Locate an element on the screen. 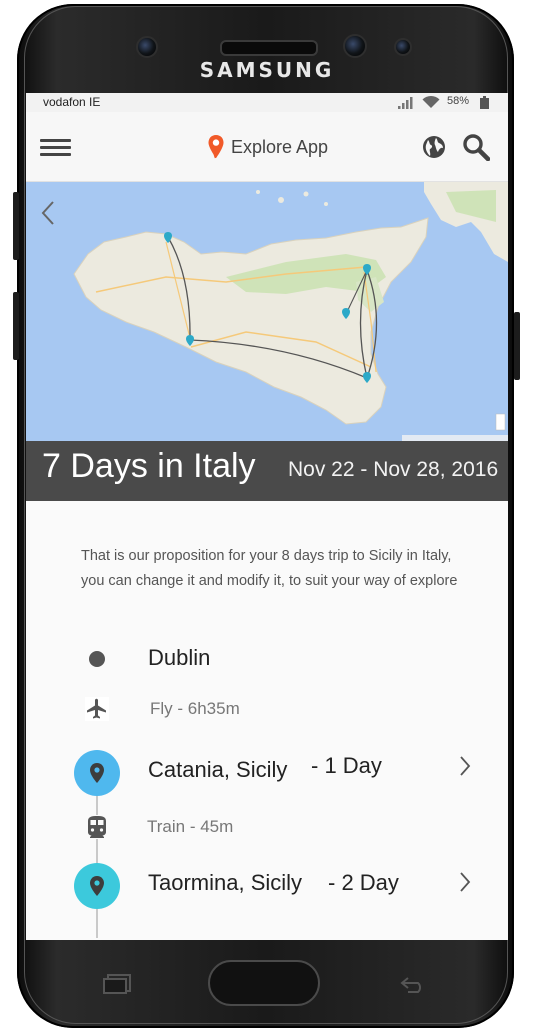  app-logo: Explore App is located at coordinates (267, 147).